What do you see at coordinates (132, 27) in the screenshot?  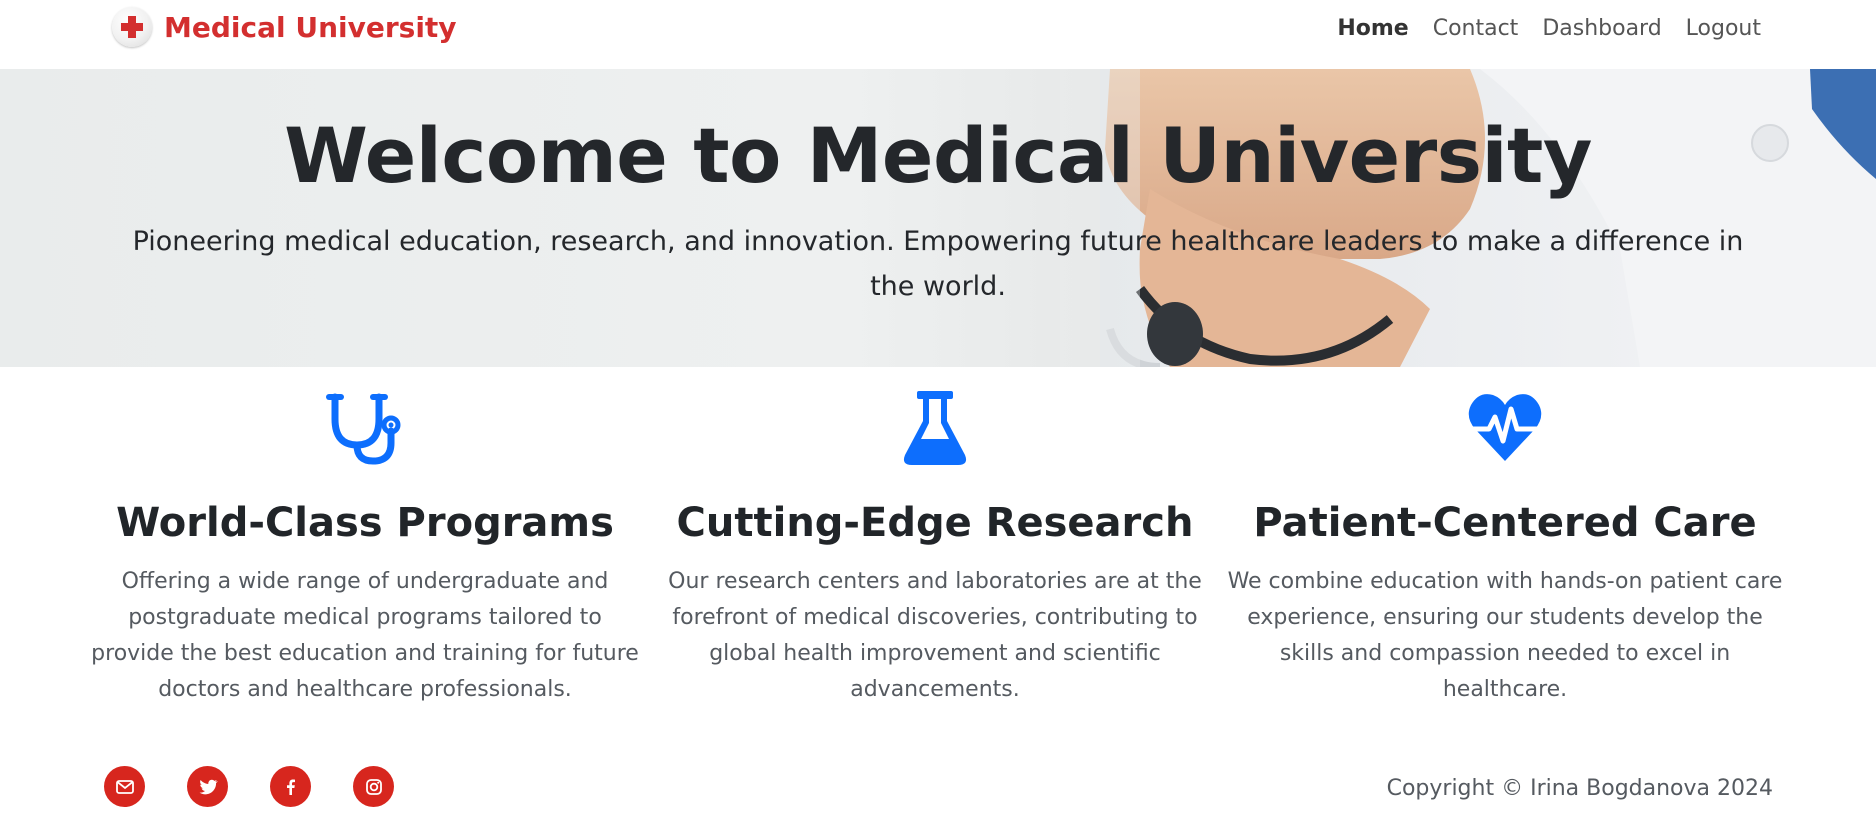 I see `red-cross-icon` at bounding box center [132, 27].